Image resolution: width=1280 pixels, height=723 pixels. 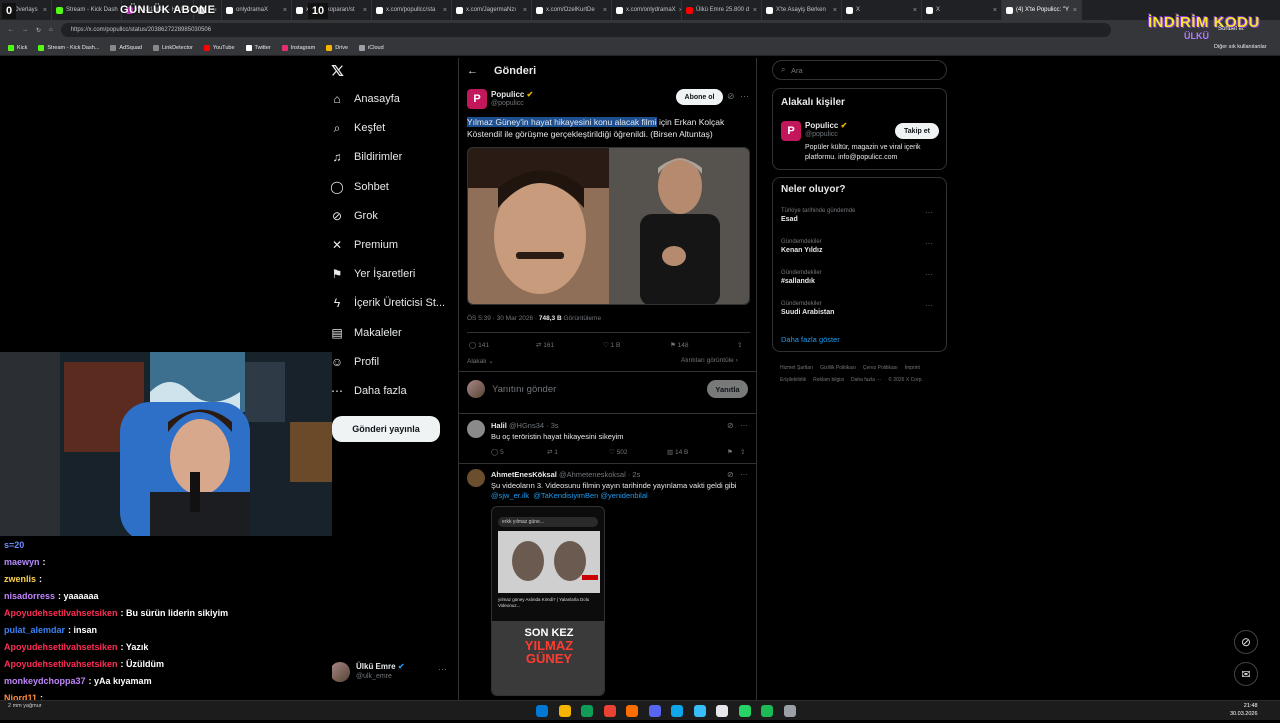 I want to click on post-image, so click(x=608, y=226).